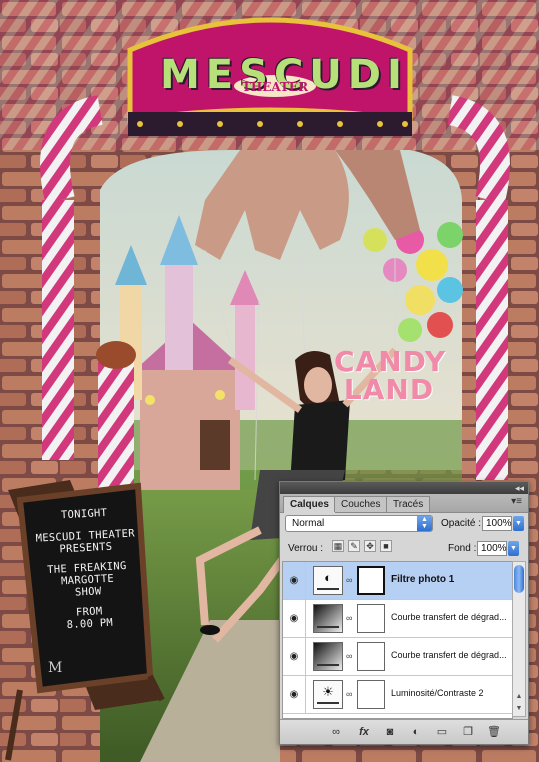 Image resolution: width=539 pixels, height=762 pixels. Describe the element at coordinates (424, 523) in the screenshot. I see `updown-arrows-icon: ▲ ▼` at that location.